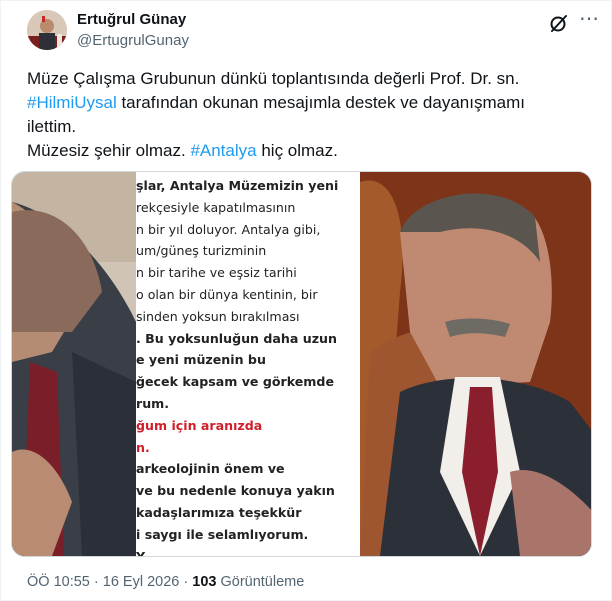 The height and width of the screenshot is (601, 612). Describe the element at coordinates (141, 582) in the screenshot. I see `tweet-date: 16 Eyl 2026` at that location.